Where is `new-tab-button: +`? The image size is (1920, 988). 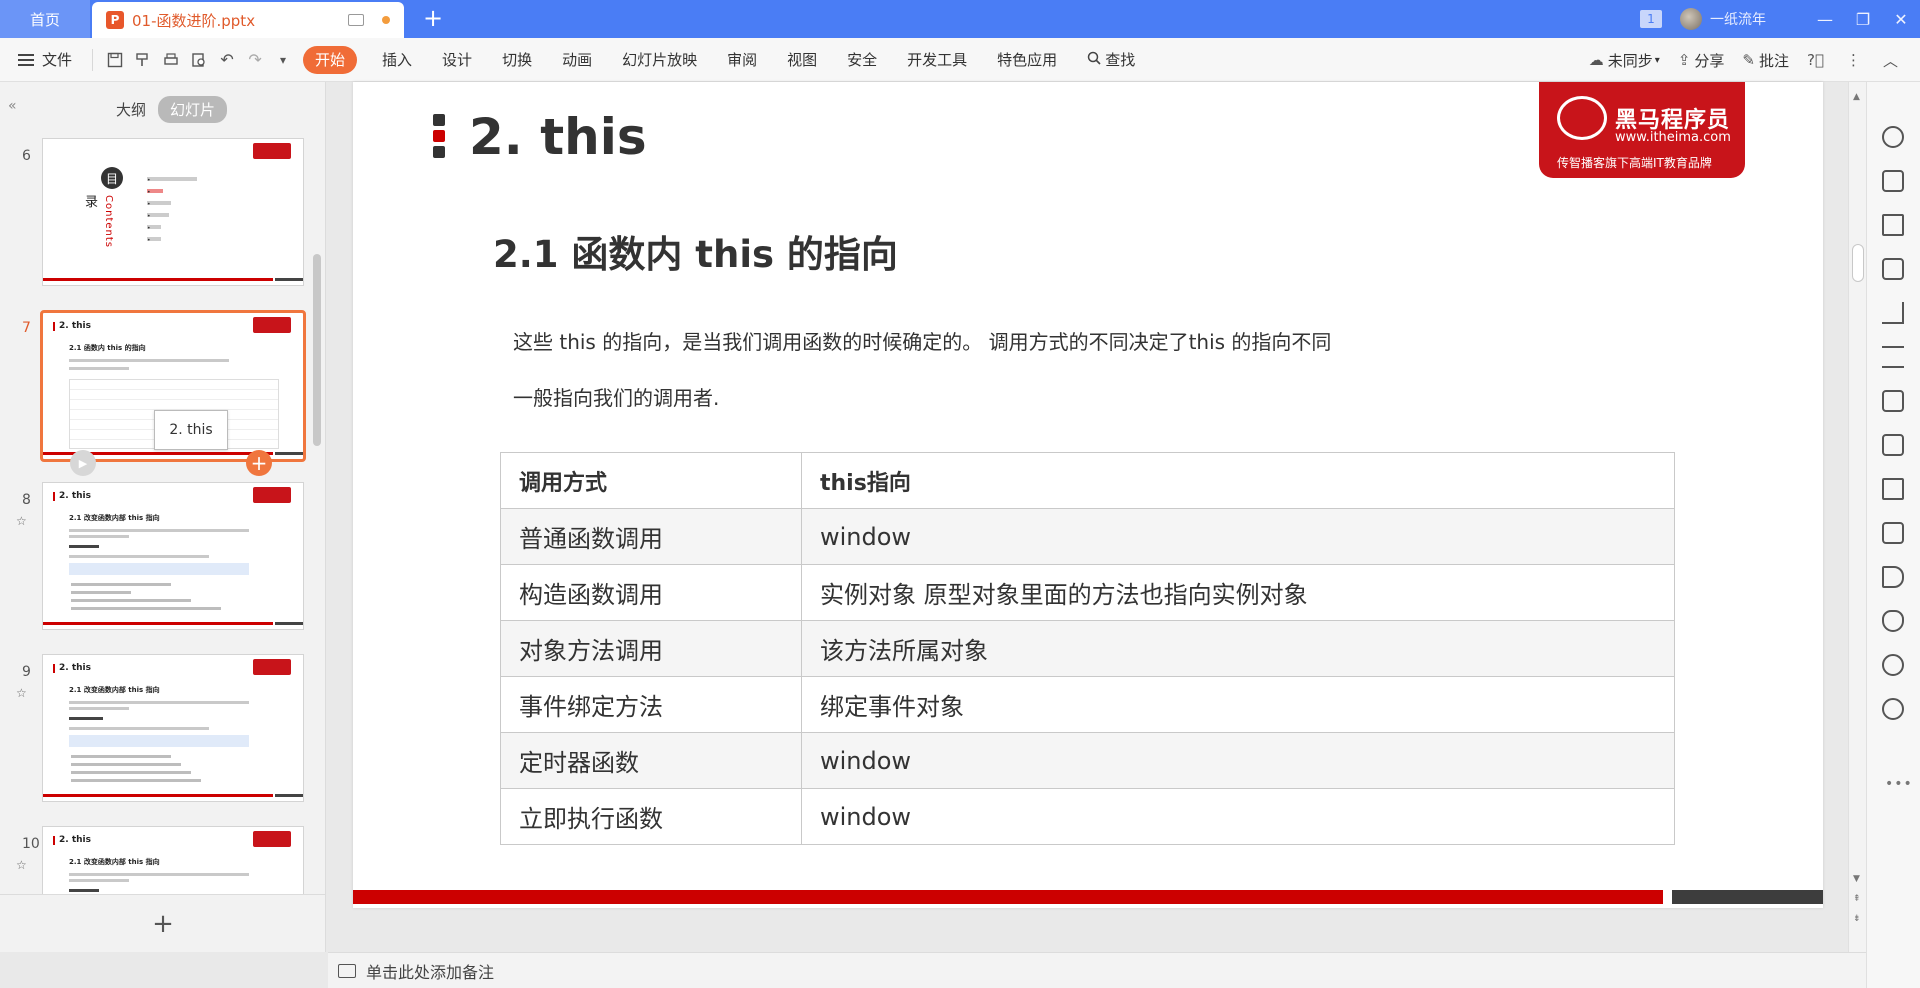 new-tab-button: + is located at coordinates (433, 19).